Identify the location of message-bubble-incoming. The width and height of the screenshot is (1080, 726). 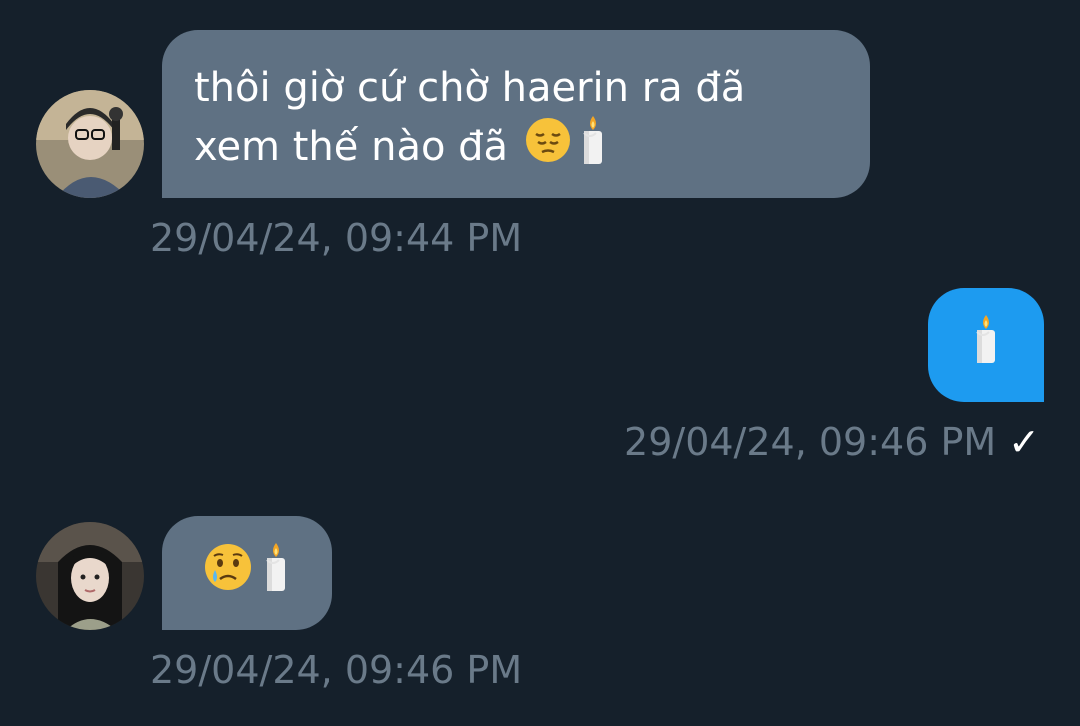
(247, 573).